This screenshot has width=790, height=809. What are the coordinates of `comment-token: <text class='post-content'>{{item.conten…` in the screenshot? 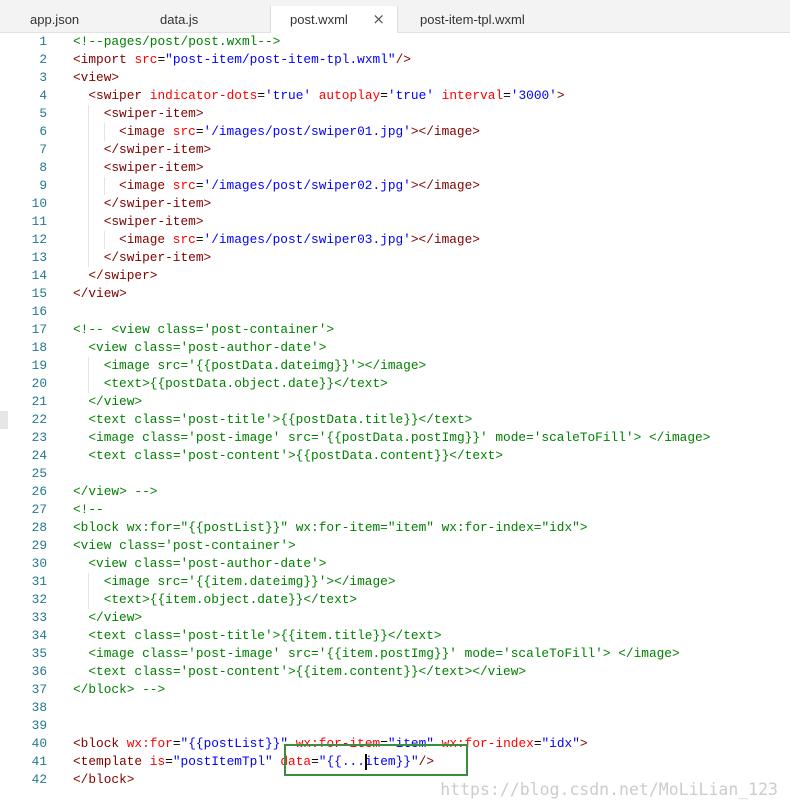 It's located at (307, 671).